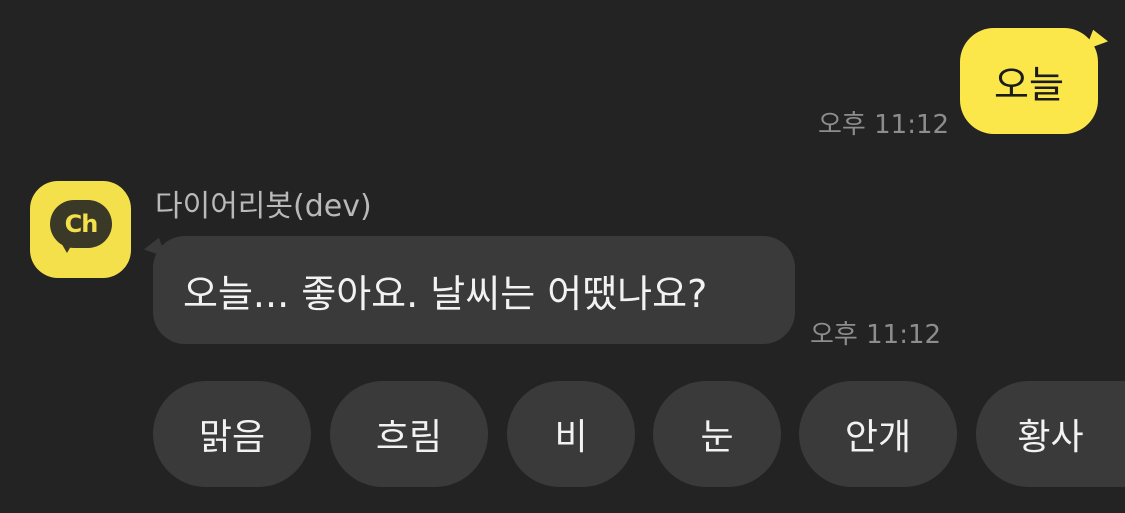 The width and height of the screenshot is (1125, 513). What do you see at coordinates (445, 293) in the screenshot?
I see `incoming-message-text: 오늘... 좋아요. 날씨는 어땠나요?` at bounding box center [445, 293].